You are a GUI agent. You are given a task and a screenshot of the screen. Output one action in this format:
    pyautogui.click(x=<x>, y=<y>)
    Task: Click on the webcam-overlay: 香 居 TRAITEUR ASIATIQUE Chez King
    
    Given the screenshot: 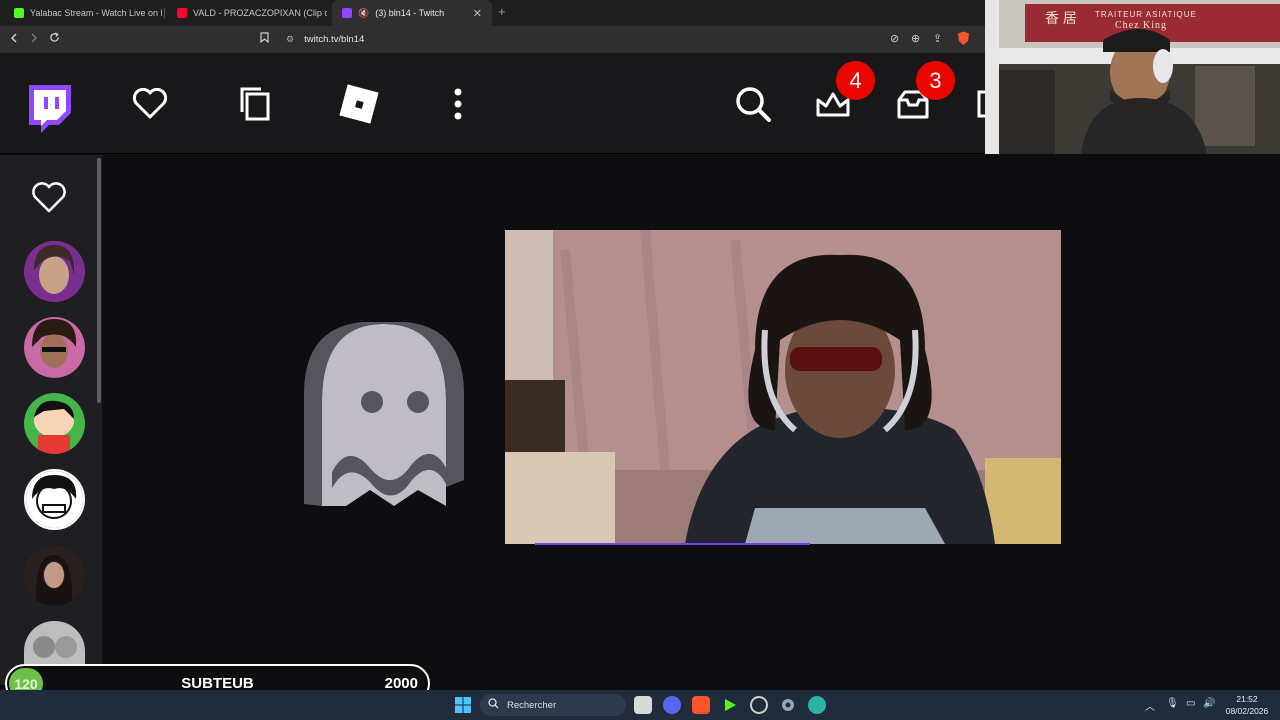 What is the action you would take?
    pyautogui.click(x=1132, y=77)
    